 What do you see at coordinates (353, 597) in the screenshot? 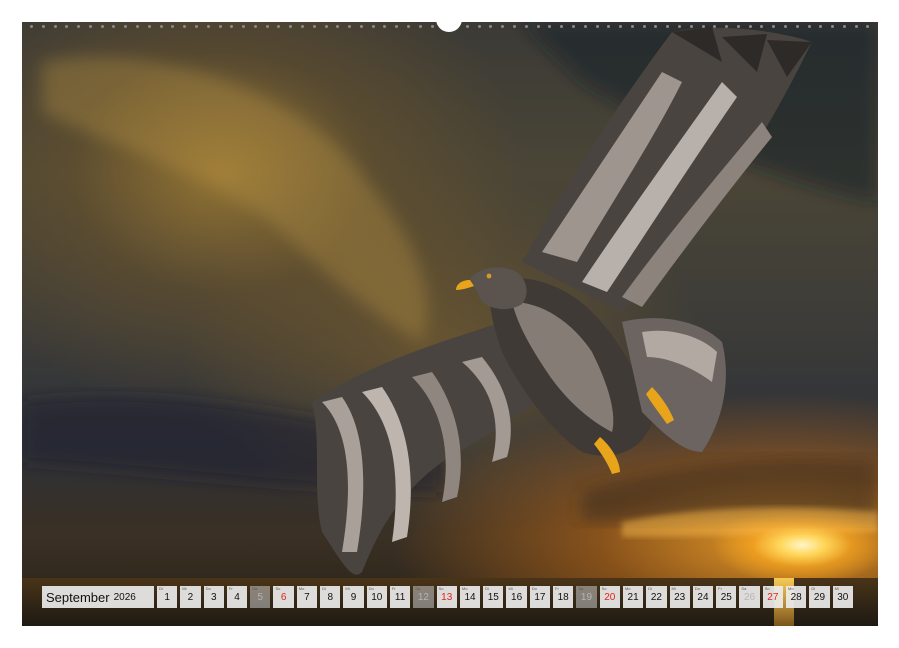
I see `day-cell: Mi 9` at bounding box center [353, 597].